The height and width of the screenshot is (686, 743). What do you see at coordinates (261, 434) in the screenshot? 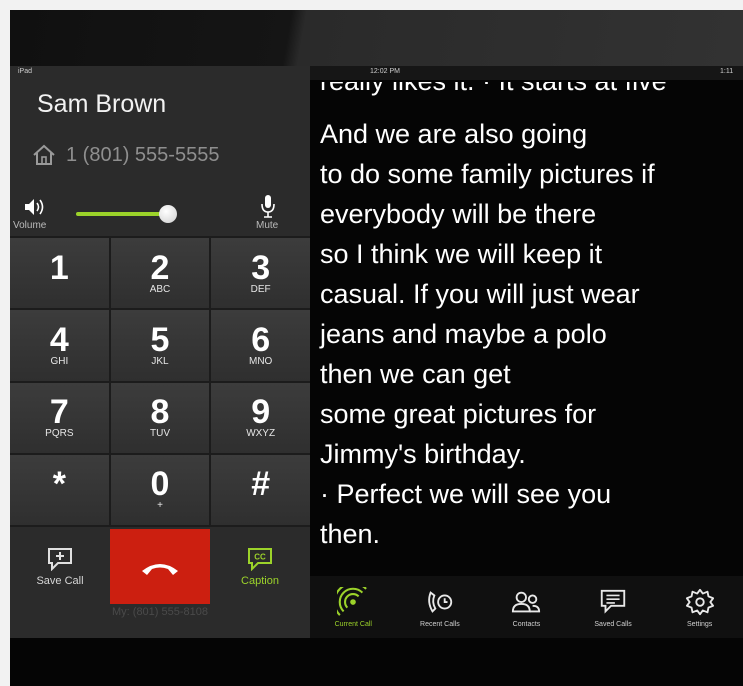
I see `key-letters: WXYZ` at bounding box center [261, 434].